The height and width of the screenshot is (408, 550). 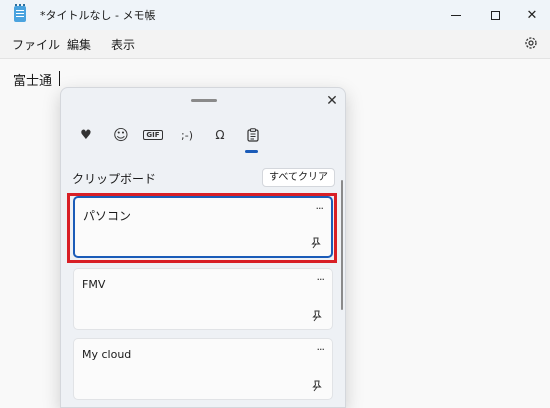 What do you see at coordinates (20, 13) in the screenshot?
I see `notepad-icon` at bounding box center [20, 13].